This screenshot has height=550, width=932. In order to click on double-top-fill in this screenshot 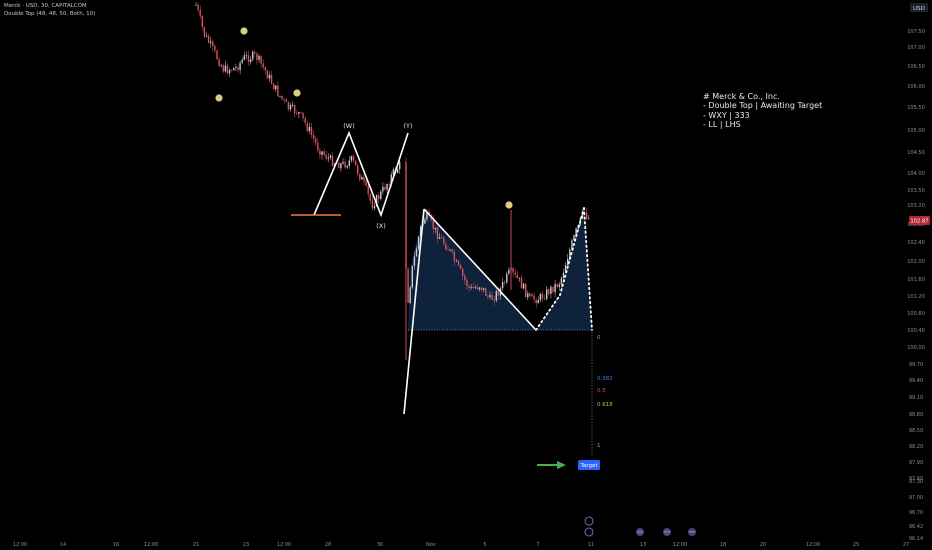, I will do `click(500, 269)`.